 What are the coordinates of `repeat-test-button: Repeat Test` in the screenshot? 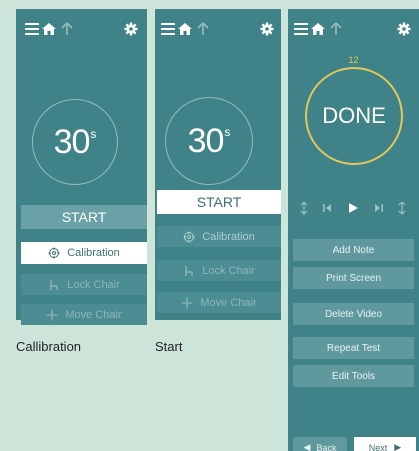 It's located at (353, 348).